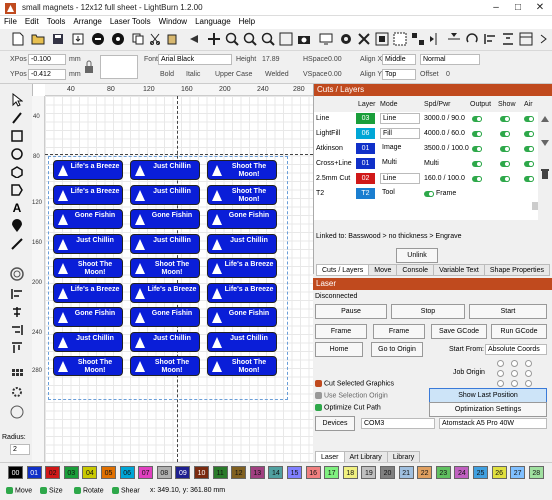 The height and width of the screenshot is (500, 552). Describe the element at coordinates (130, 21) in the screenshot. I see `menu-laser-tools: Laser Tools` at that location.